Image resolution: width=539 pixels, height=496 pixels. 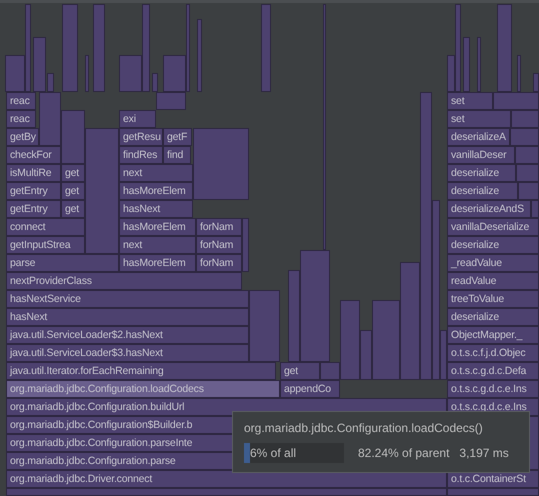 I want to click on stack-frame: hasNextService, so click(x=127, y=299).